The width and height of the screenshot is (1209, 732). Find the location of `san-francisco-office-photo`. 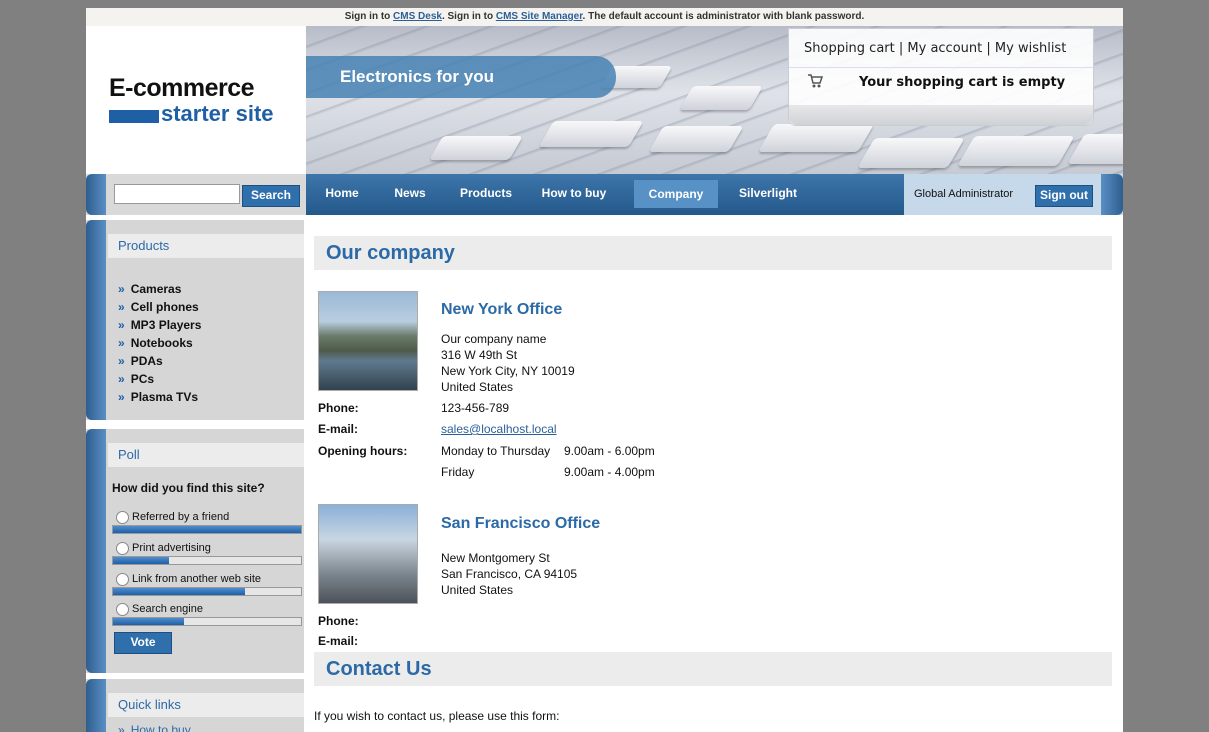

san-francisco-office-photo is located at coordinates (368, 554).